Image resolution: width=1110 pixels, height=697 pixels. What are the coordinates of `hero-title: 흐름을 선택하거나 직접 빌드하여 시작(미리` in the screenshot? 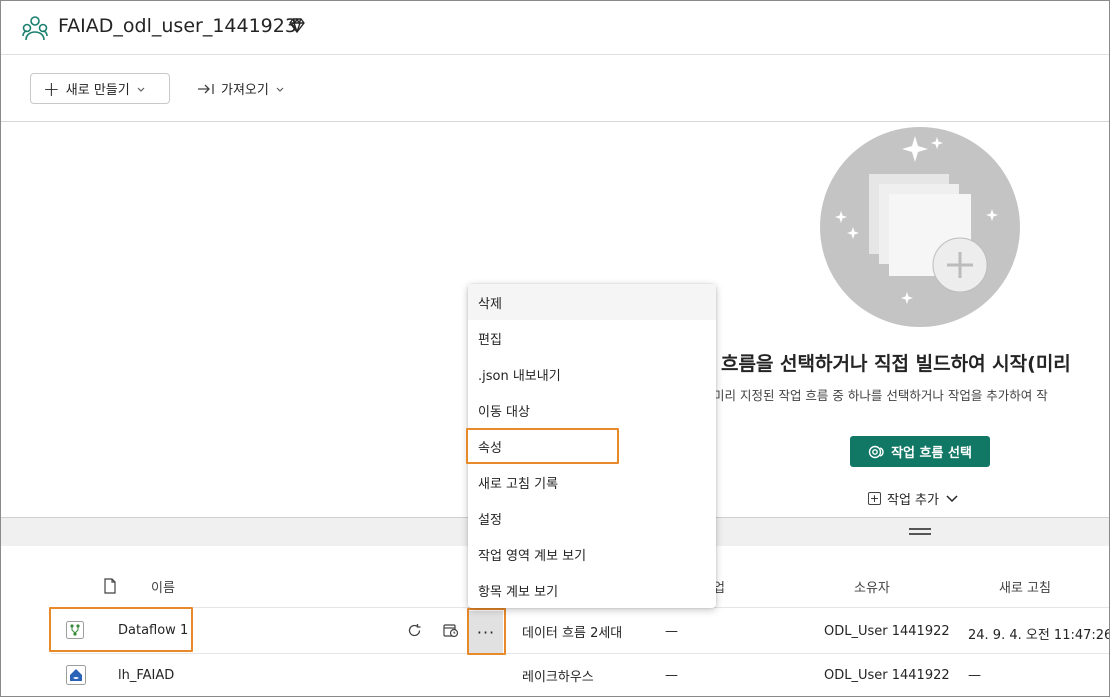 It's located at (896, 364).